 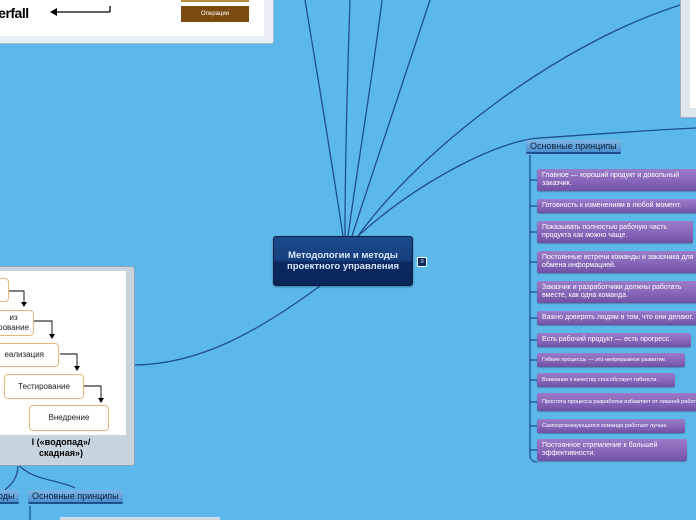 I want to click on waterfall-step-testing: Тестирование, so click(x=44, y=386).